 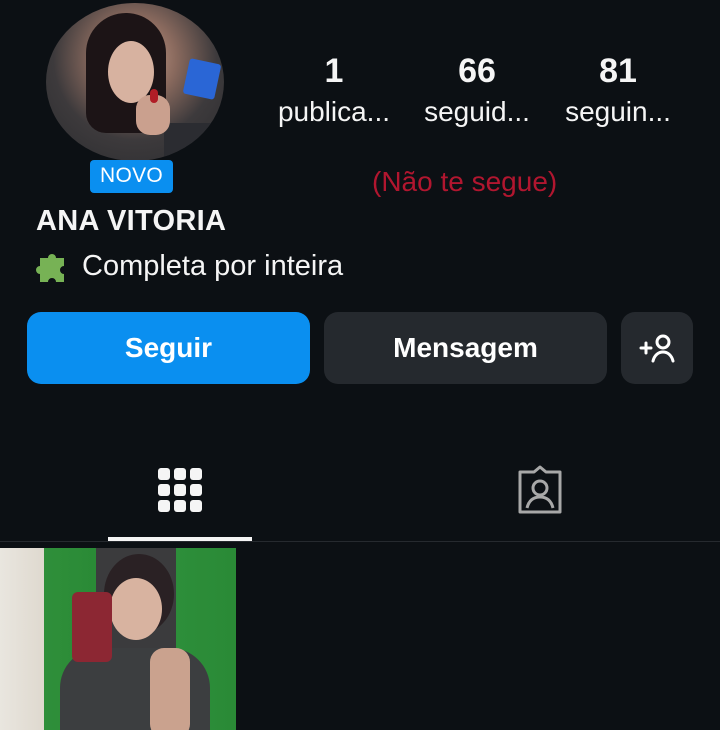 I want to click on message-button-label: Mensagem, so click(x=465, y=347).